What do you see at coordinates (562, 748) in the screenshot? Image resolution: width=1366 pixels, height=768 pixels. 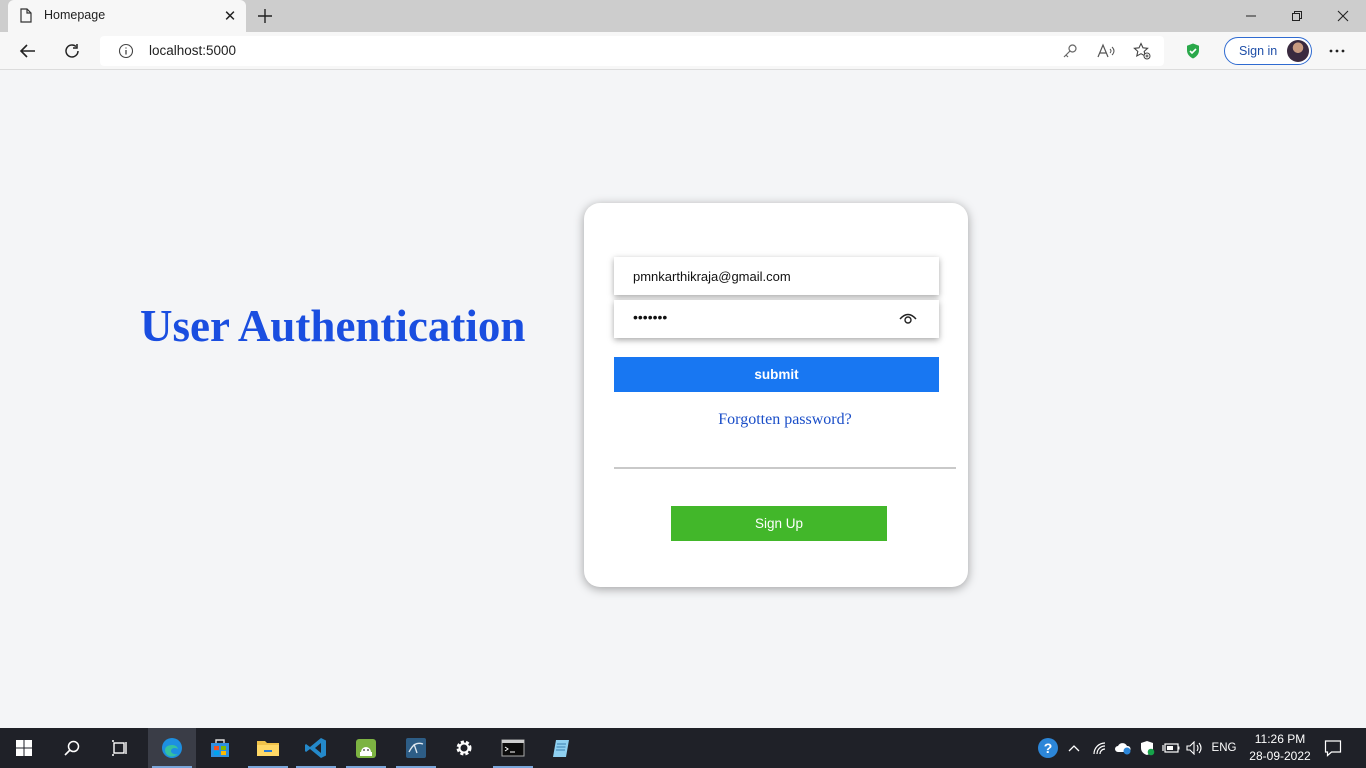 I see `notepad-icon` at bounding box center [562, 748].